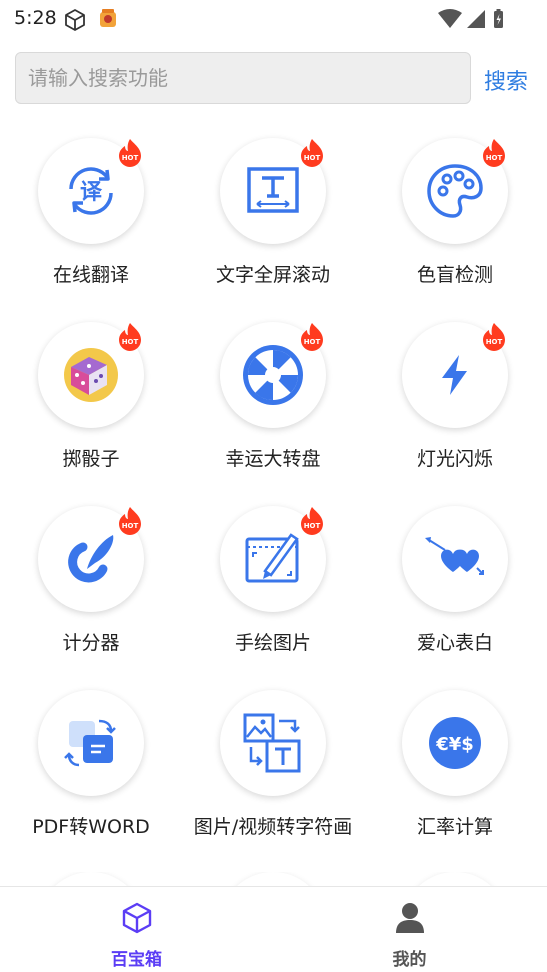 This screenshot has width=547, height=972. What do you see at coordinates (470, 18) in the screenshot?
I see `wifi-icon` at bounding box center [470, 18].